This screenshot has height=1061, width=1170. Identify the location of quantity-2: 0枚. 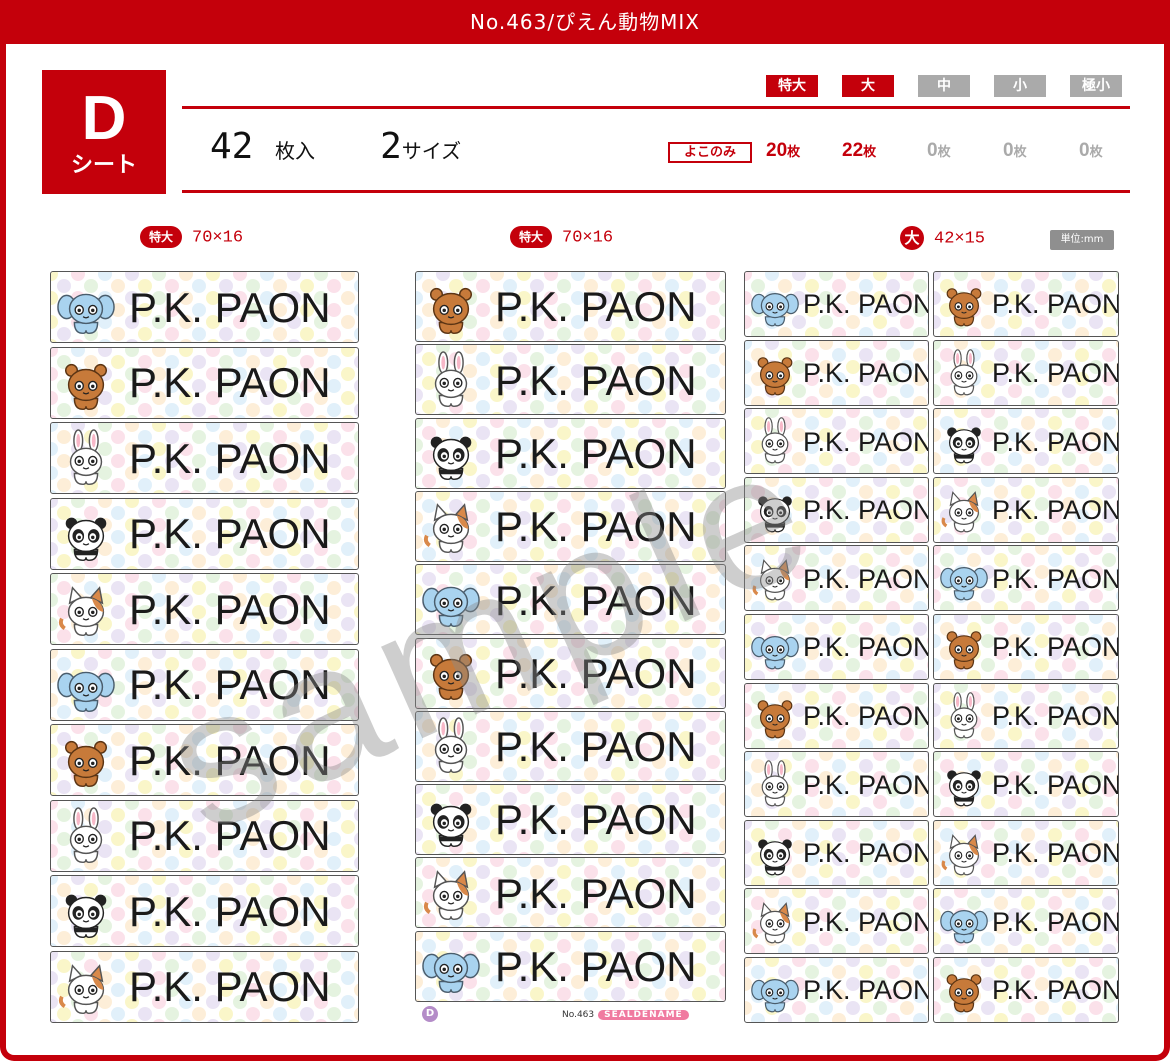
(939, 151).